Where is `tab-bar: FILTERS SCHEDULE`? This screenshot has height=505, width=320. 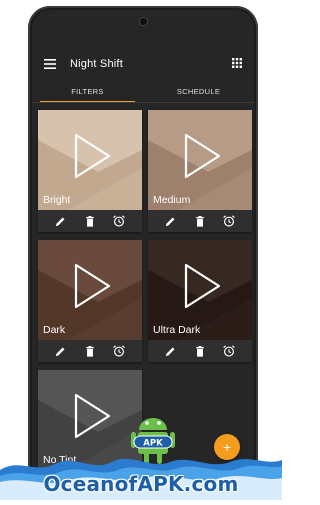 tab-bar: FILTERS SCHEDULE is located at coordinates (143, 91).